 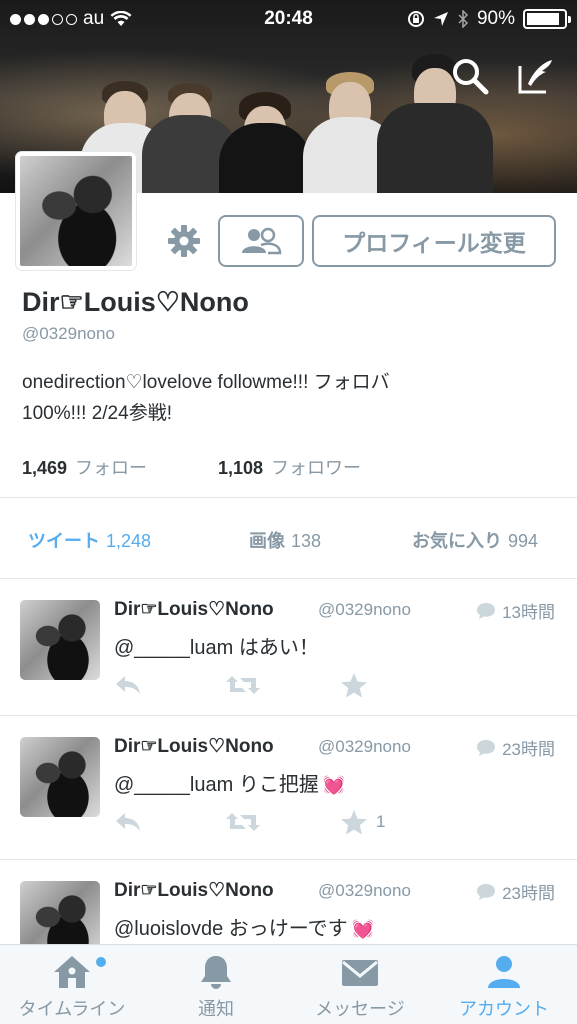 I want to click on profile-handle: @0329nono, so click(x=68, y=333).